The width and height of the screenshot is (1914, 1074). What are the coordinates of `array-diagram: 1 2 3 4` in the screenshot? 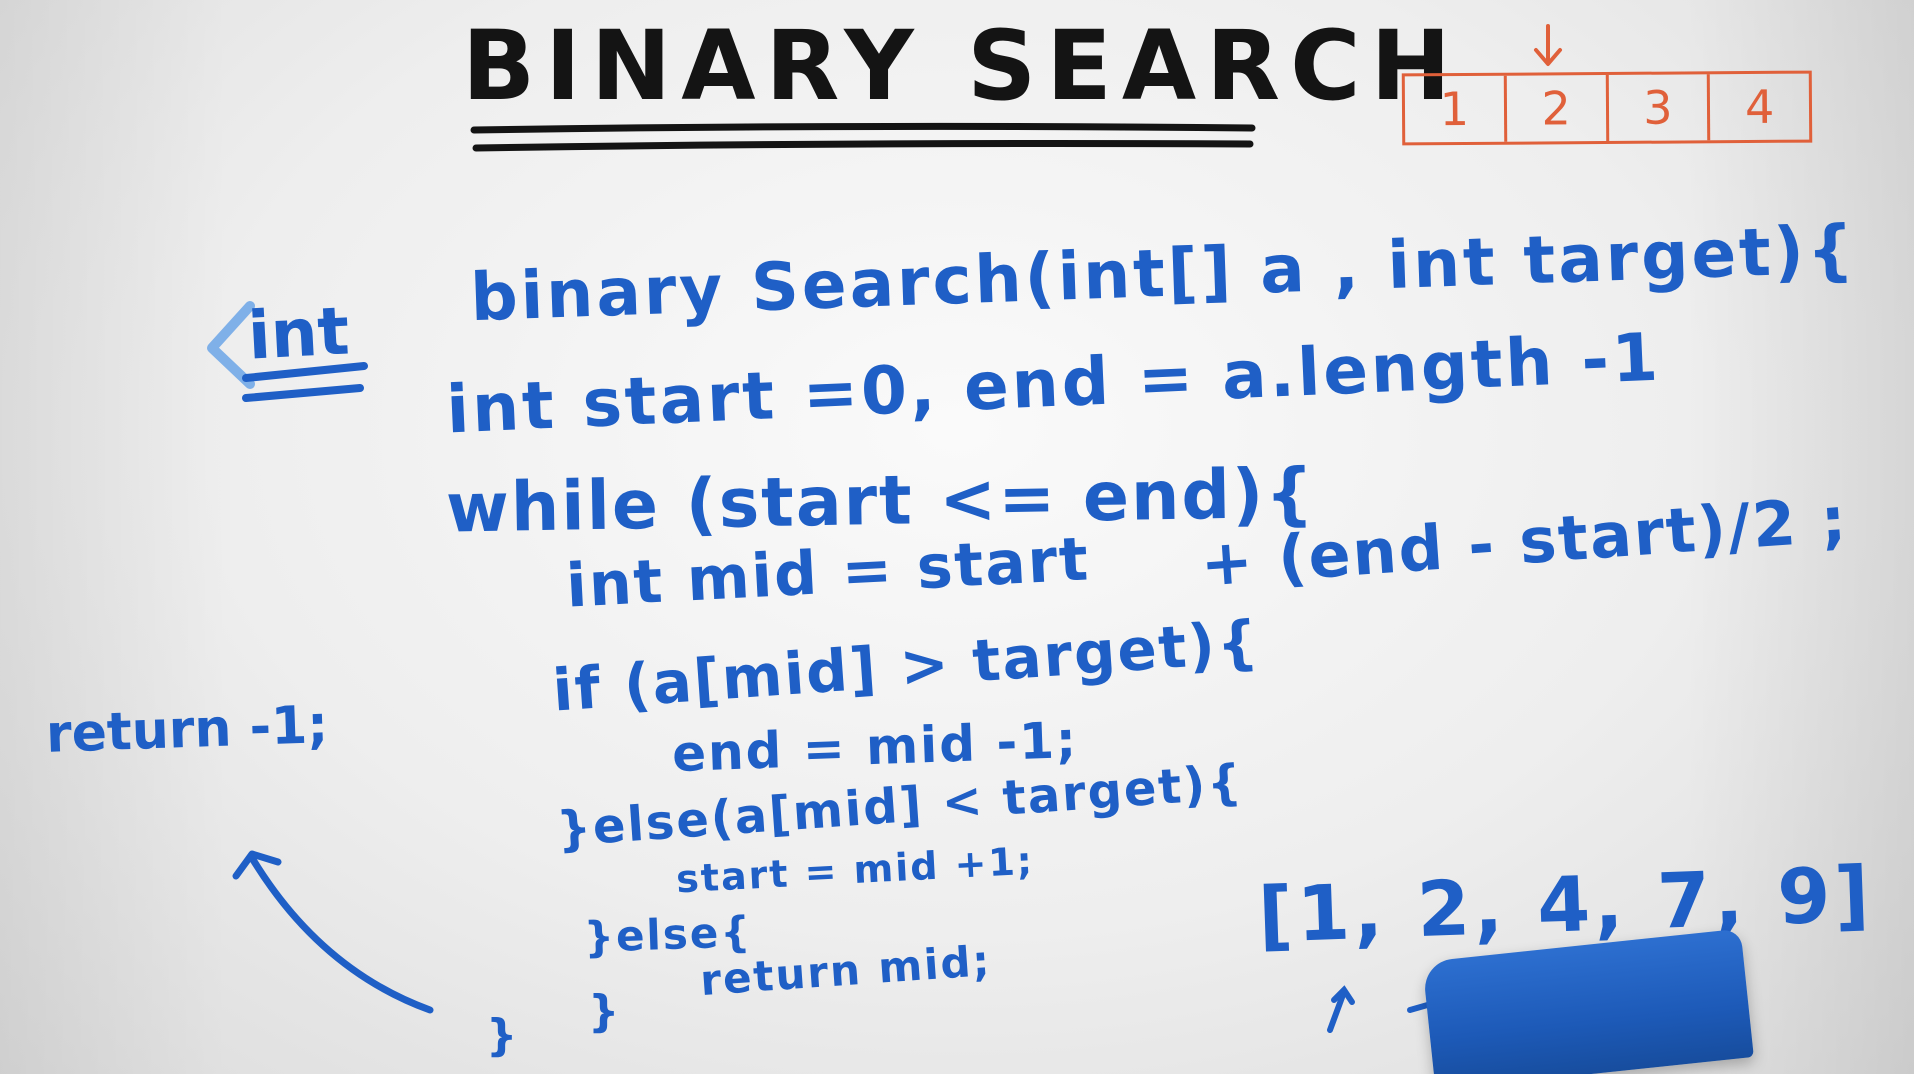 It's located at (1607, 108).